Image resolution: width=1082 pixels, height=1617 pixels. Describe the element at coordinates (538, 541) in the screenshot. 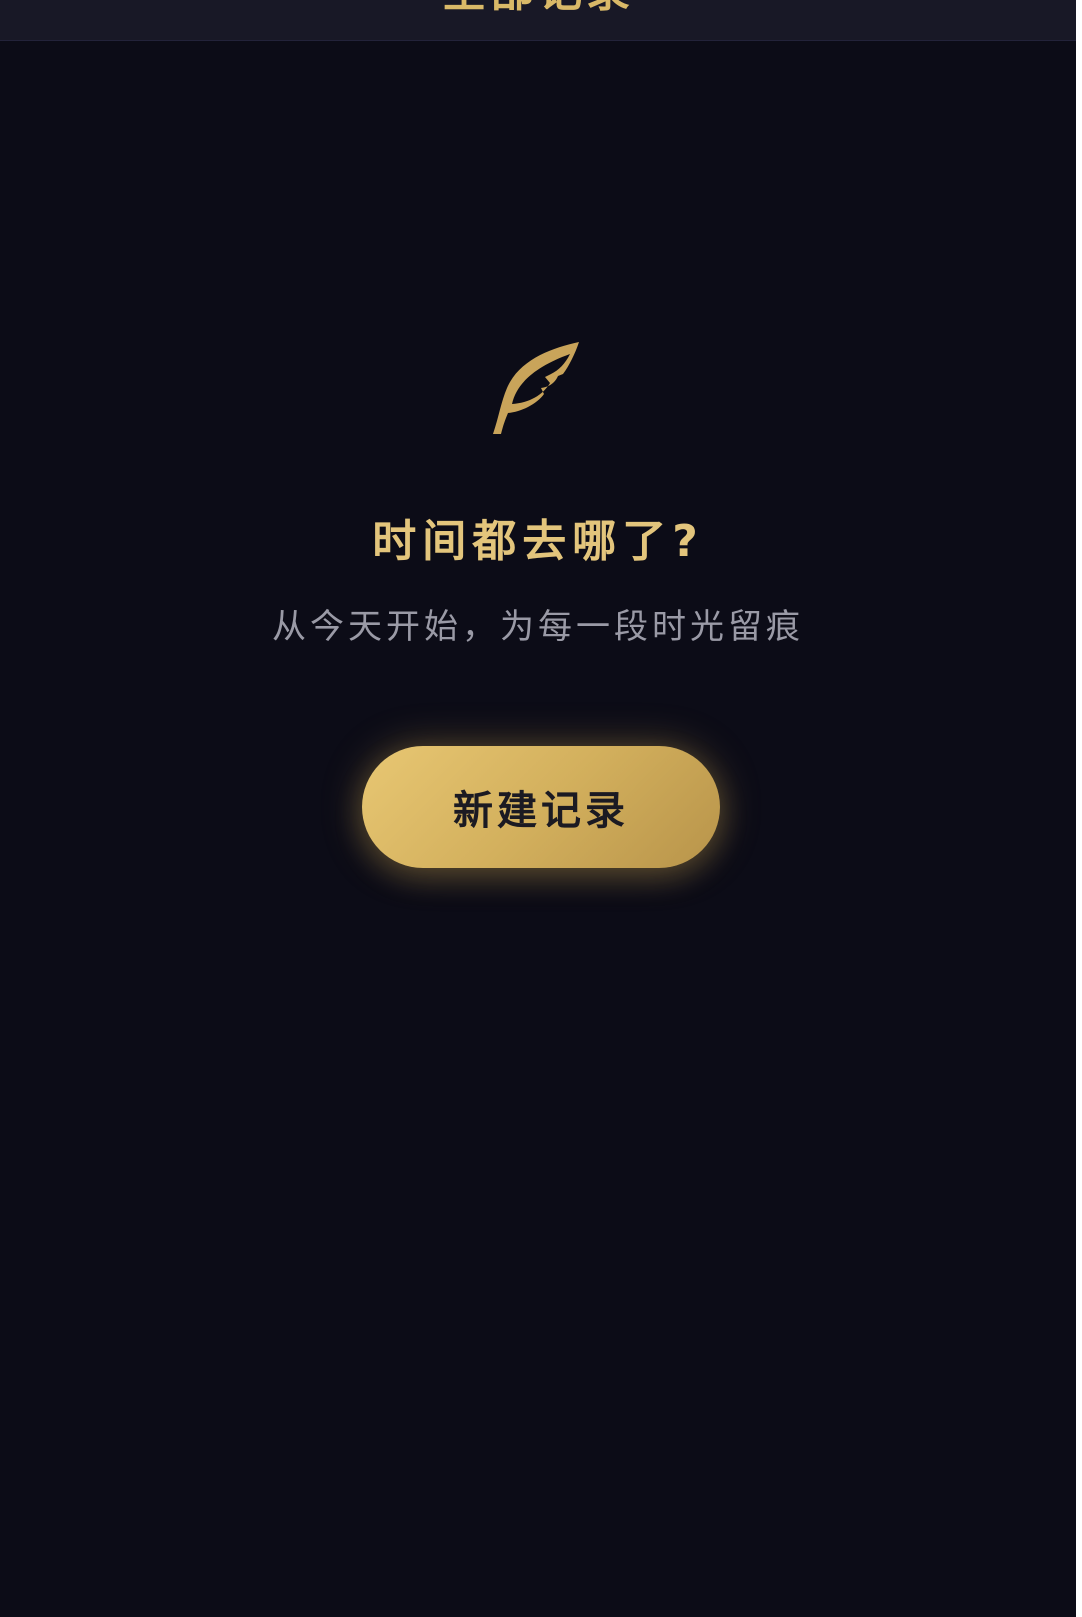

I see `empty-title: 时间都去哪了?` at that location.